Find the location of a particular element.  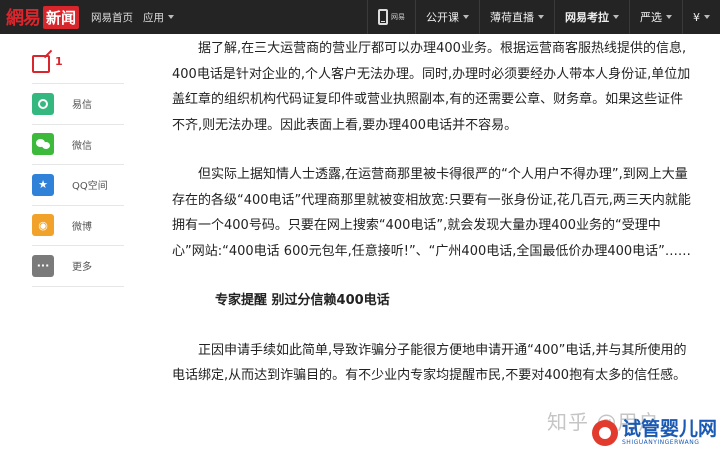

yixin-icon is located at coordinates (43, 103).